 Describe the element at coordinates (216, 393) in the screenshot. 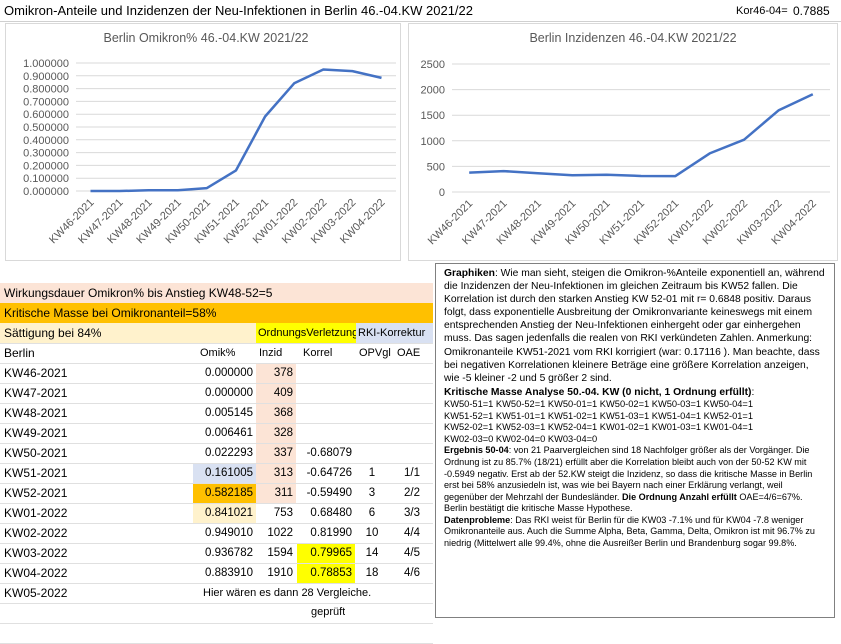

I see `table-row: KW47-20210.000000409` at that location.